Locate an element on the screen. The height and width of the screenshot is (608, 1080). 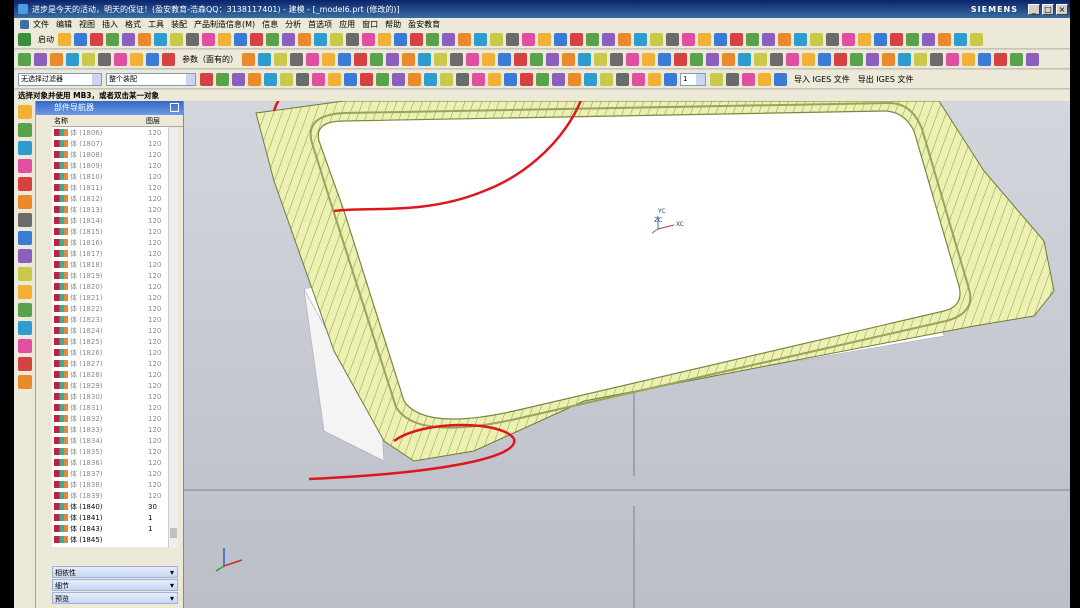
menu-item: 信息 is located at coordinates (270, 24).